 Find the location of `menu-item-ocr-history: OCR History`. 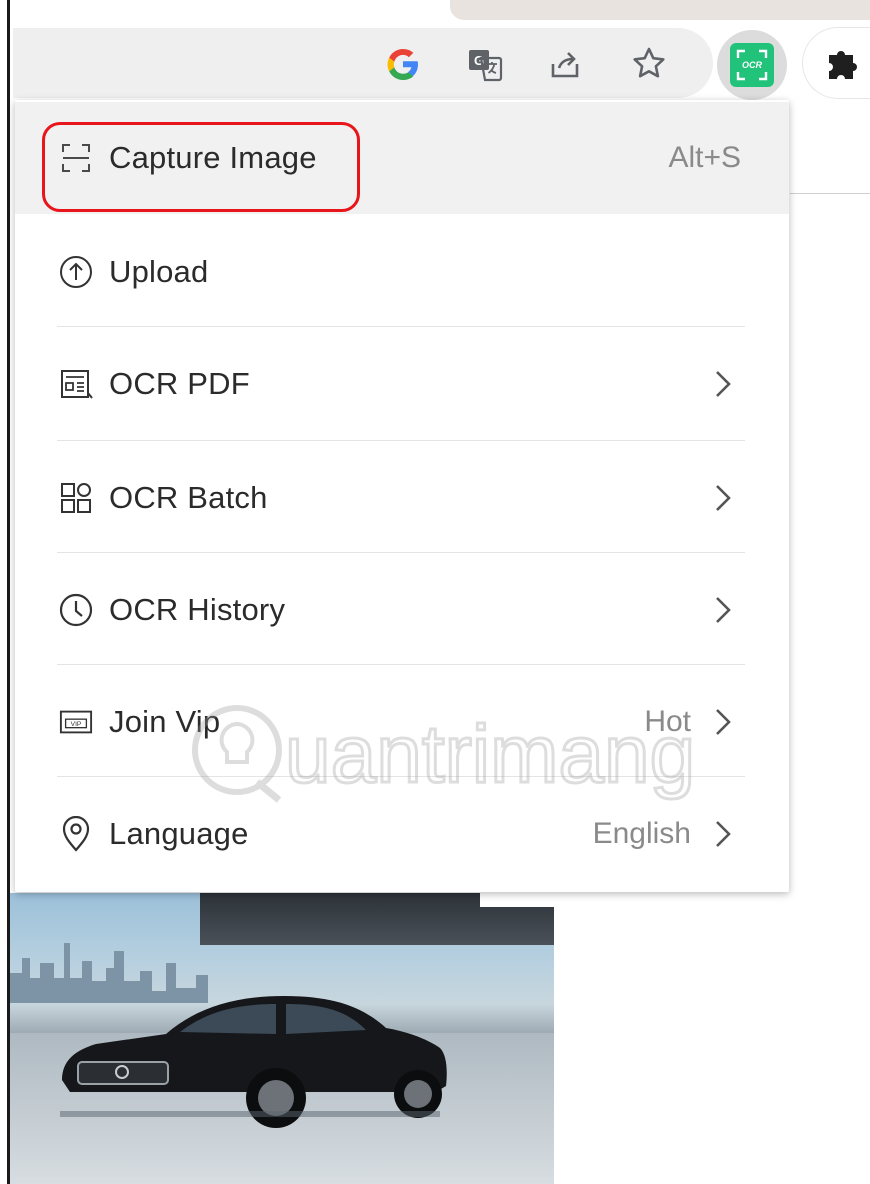

menu-item-ocr-history: OCR History is located at coordinates (402, 610).